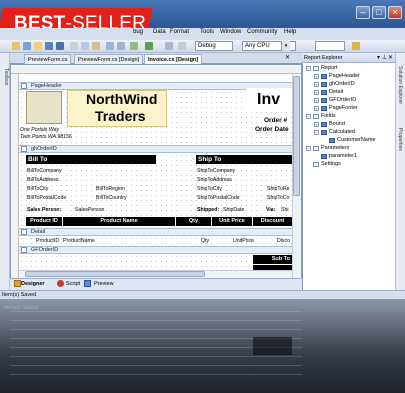 This screenshot has height=393, width=405. Describe the element at coordinates (272, 259) in the screenshot. I see `subtotal-label: Sub To` at that location.